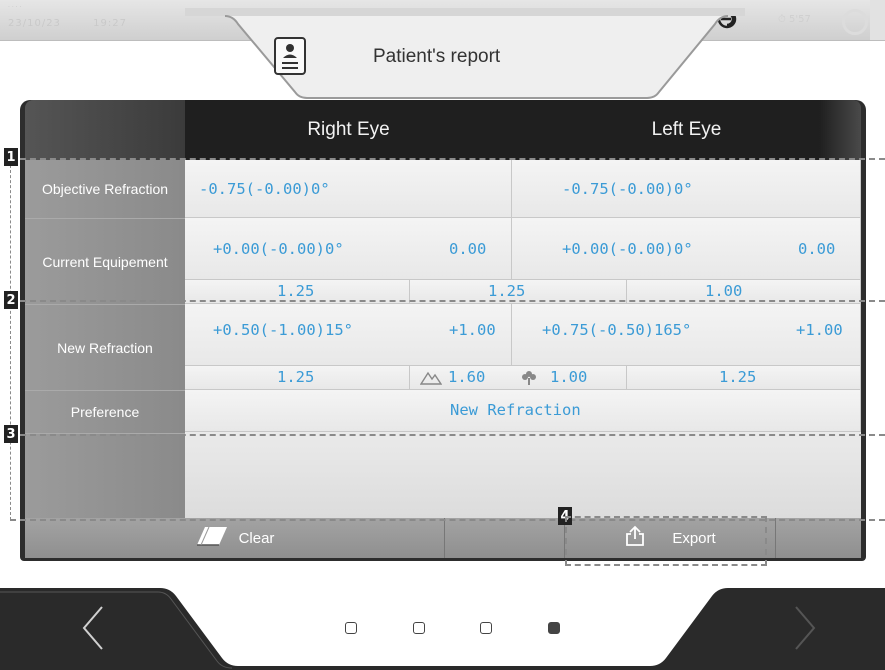 The image size is (885, 670). I want to click on new-left-cell: +0.75(-0.50)165° +1.00, so click(686, 335).